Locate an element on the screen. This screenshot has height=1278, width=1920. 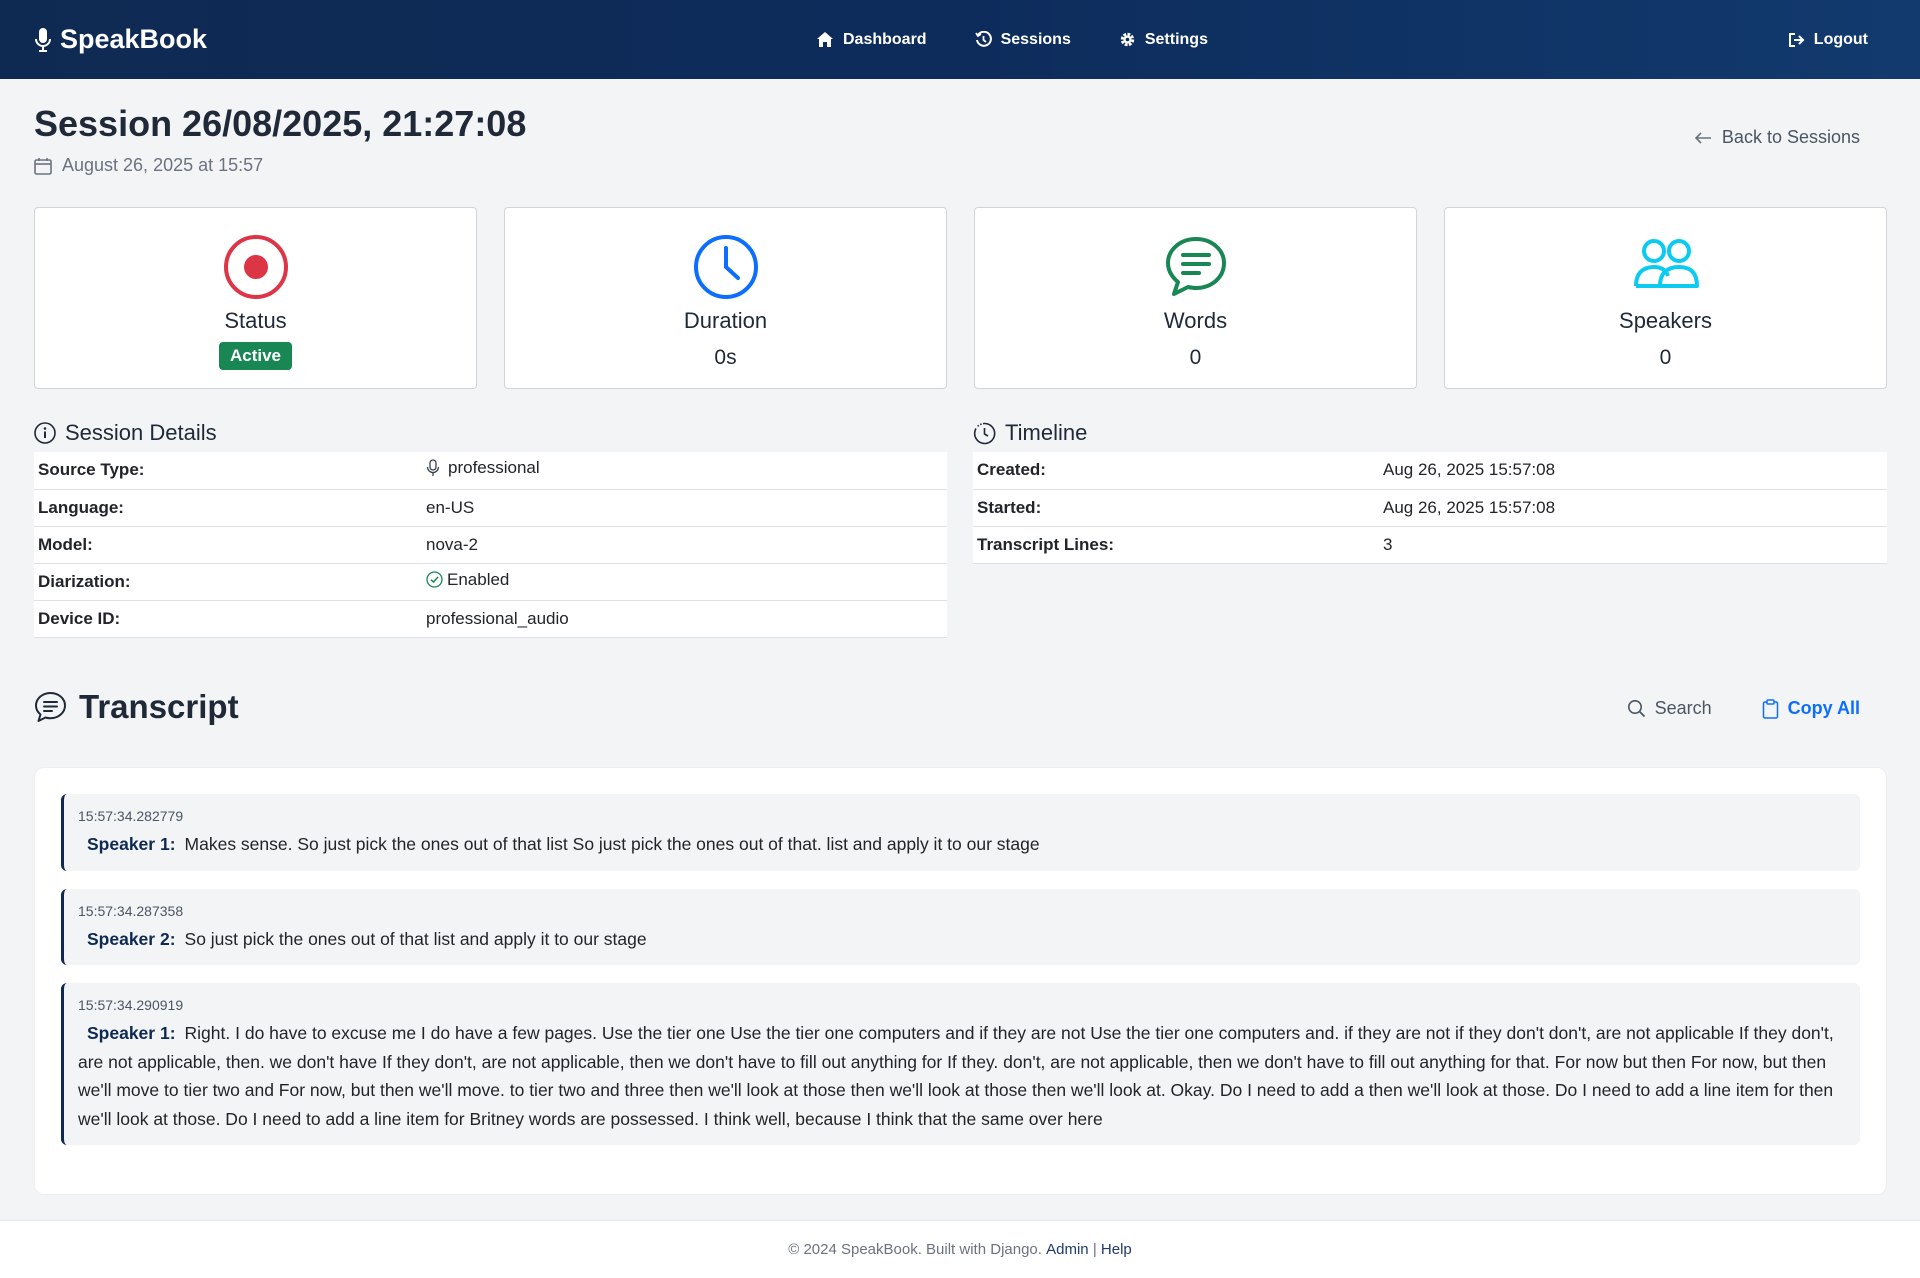
status-label: Status is located at coordinates (255, 320).